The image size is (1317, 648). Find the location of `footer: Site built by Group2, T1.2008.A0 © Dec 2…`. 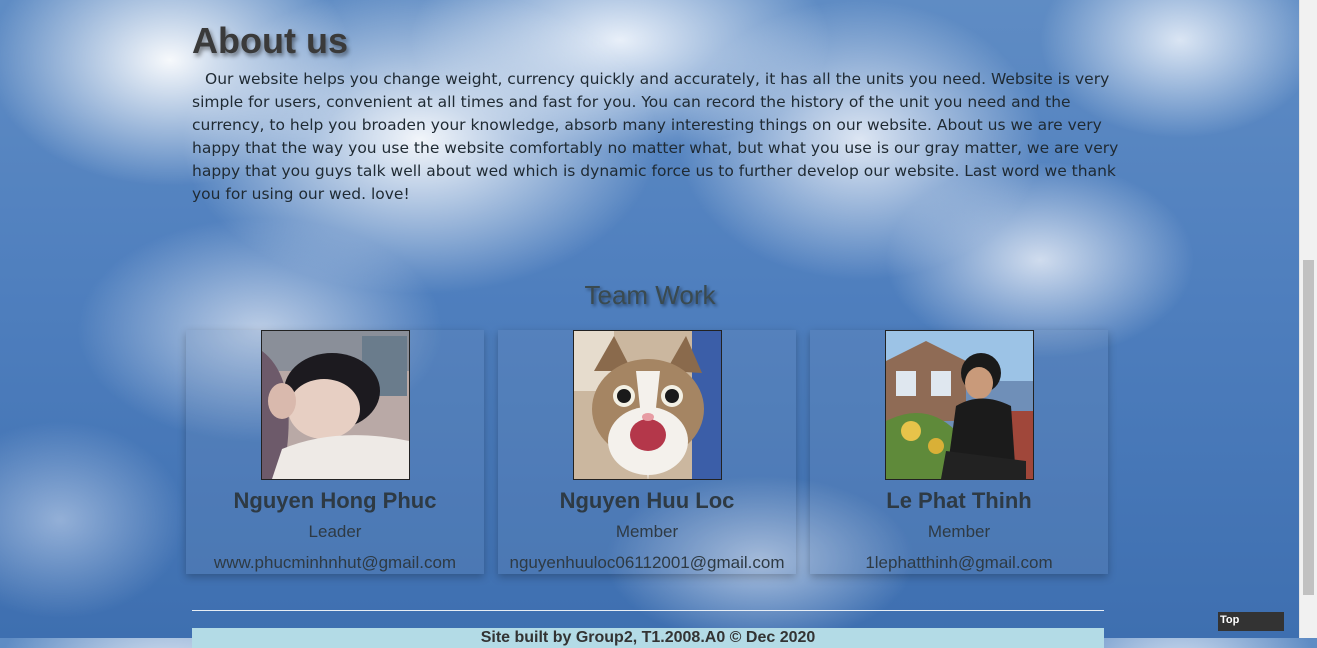

footer: Site built by Group2, T1.2008.A0 © Dec 2… is located at coordinates (648, 638).